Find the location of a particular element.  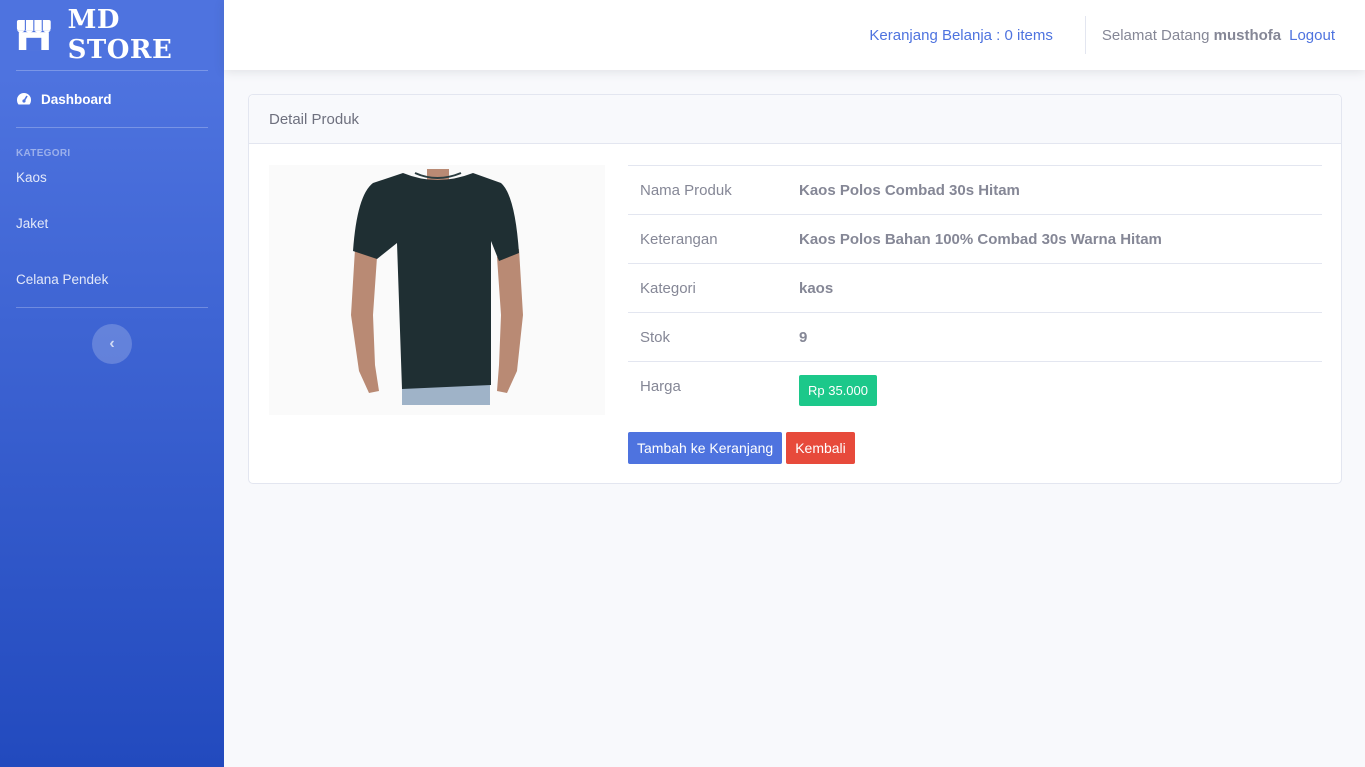

cart-link: Keranjang Belanja : 0 items is located at coordinates (960, 35).